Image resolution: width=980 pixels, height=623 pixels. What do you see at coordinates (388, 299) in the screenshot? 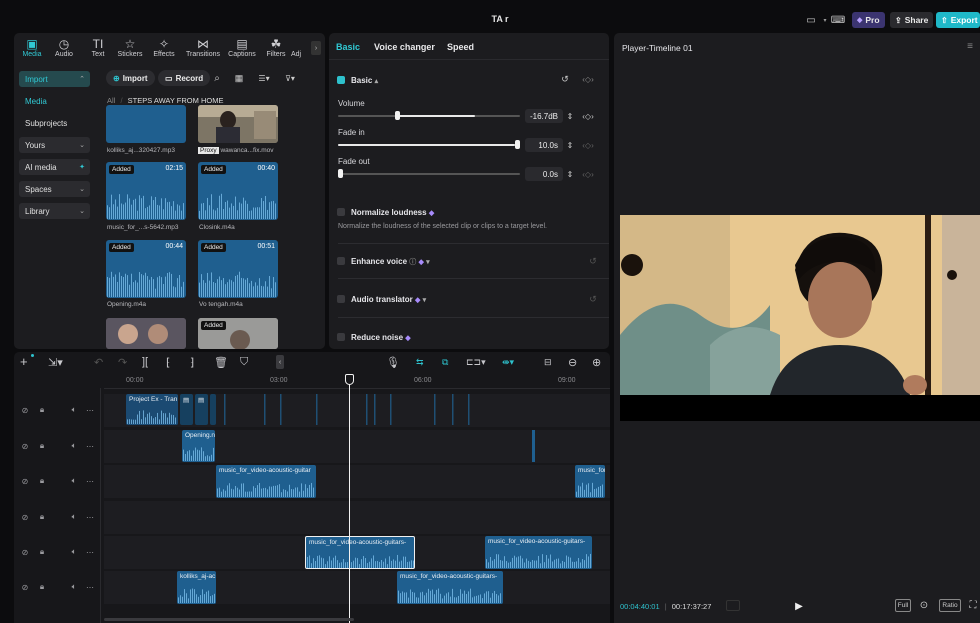
I see `audio-translator-title: Audio translator ◆ ▾` at bounding box center [388, 299].